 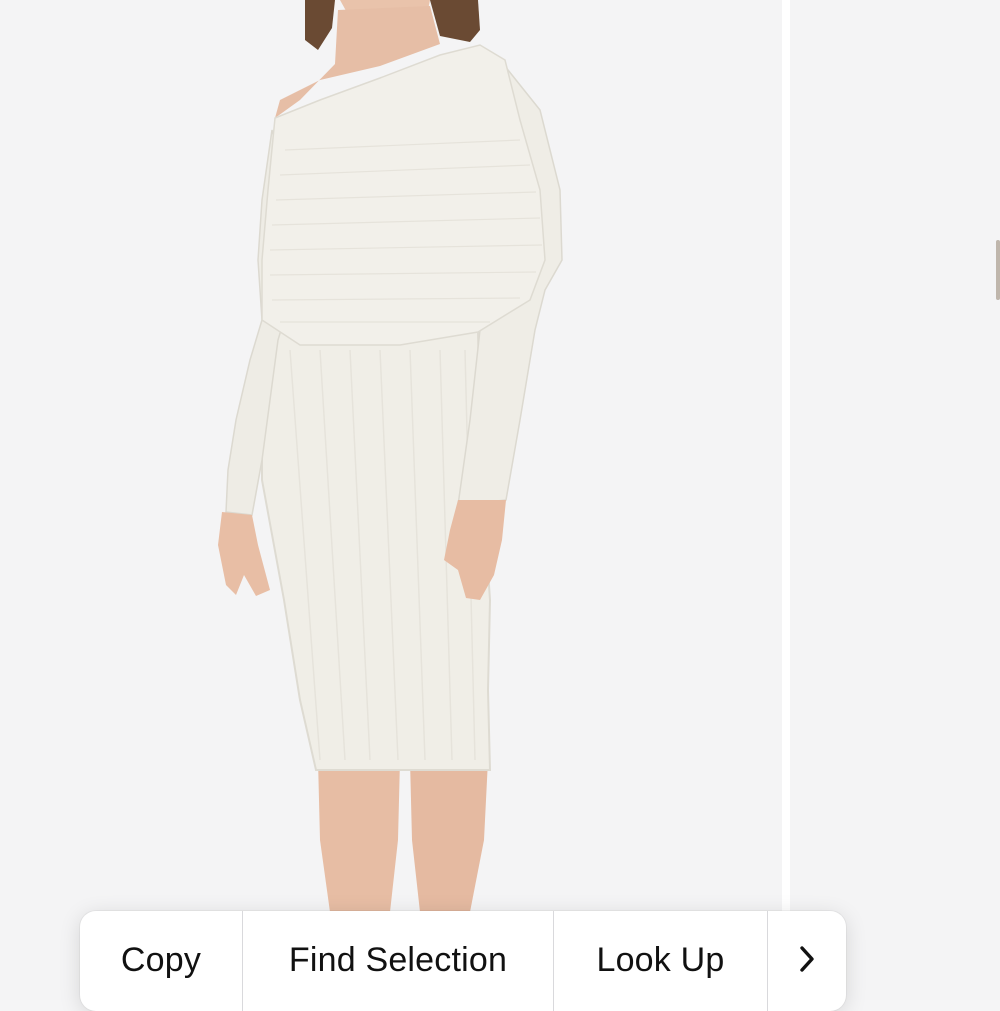 What do you see at coordinates (397, 961) in the screenshot?
I see `find-selection-menu-item: Find Selection` at bounding box center [397, 961].